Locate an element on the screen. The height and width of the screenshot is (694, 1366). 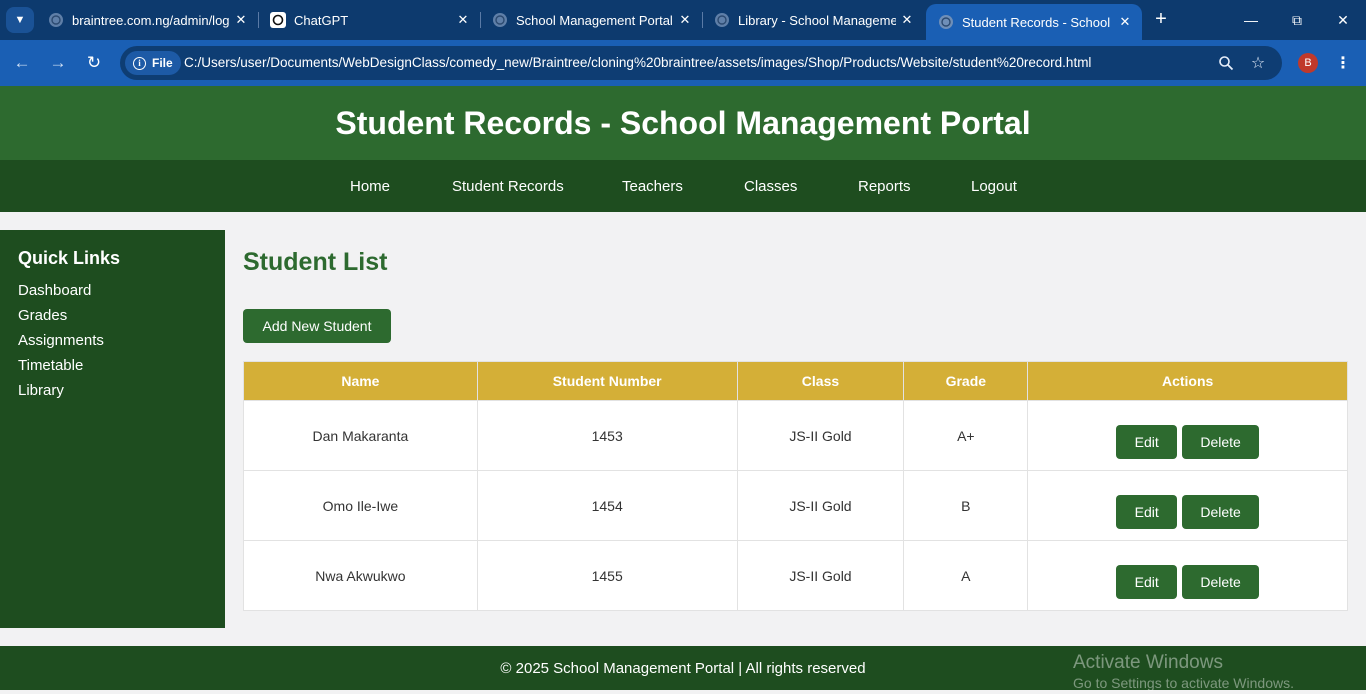
watermark-subtitle: Go to Settings to activate Windows. is located at coordinates (1183, 682).